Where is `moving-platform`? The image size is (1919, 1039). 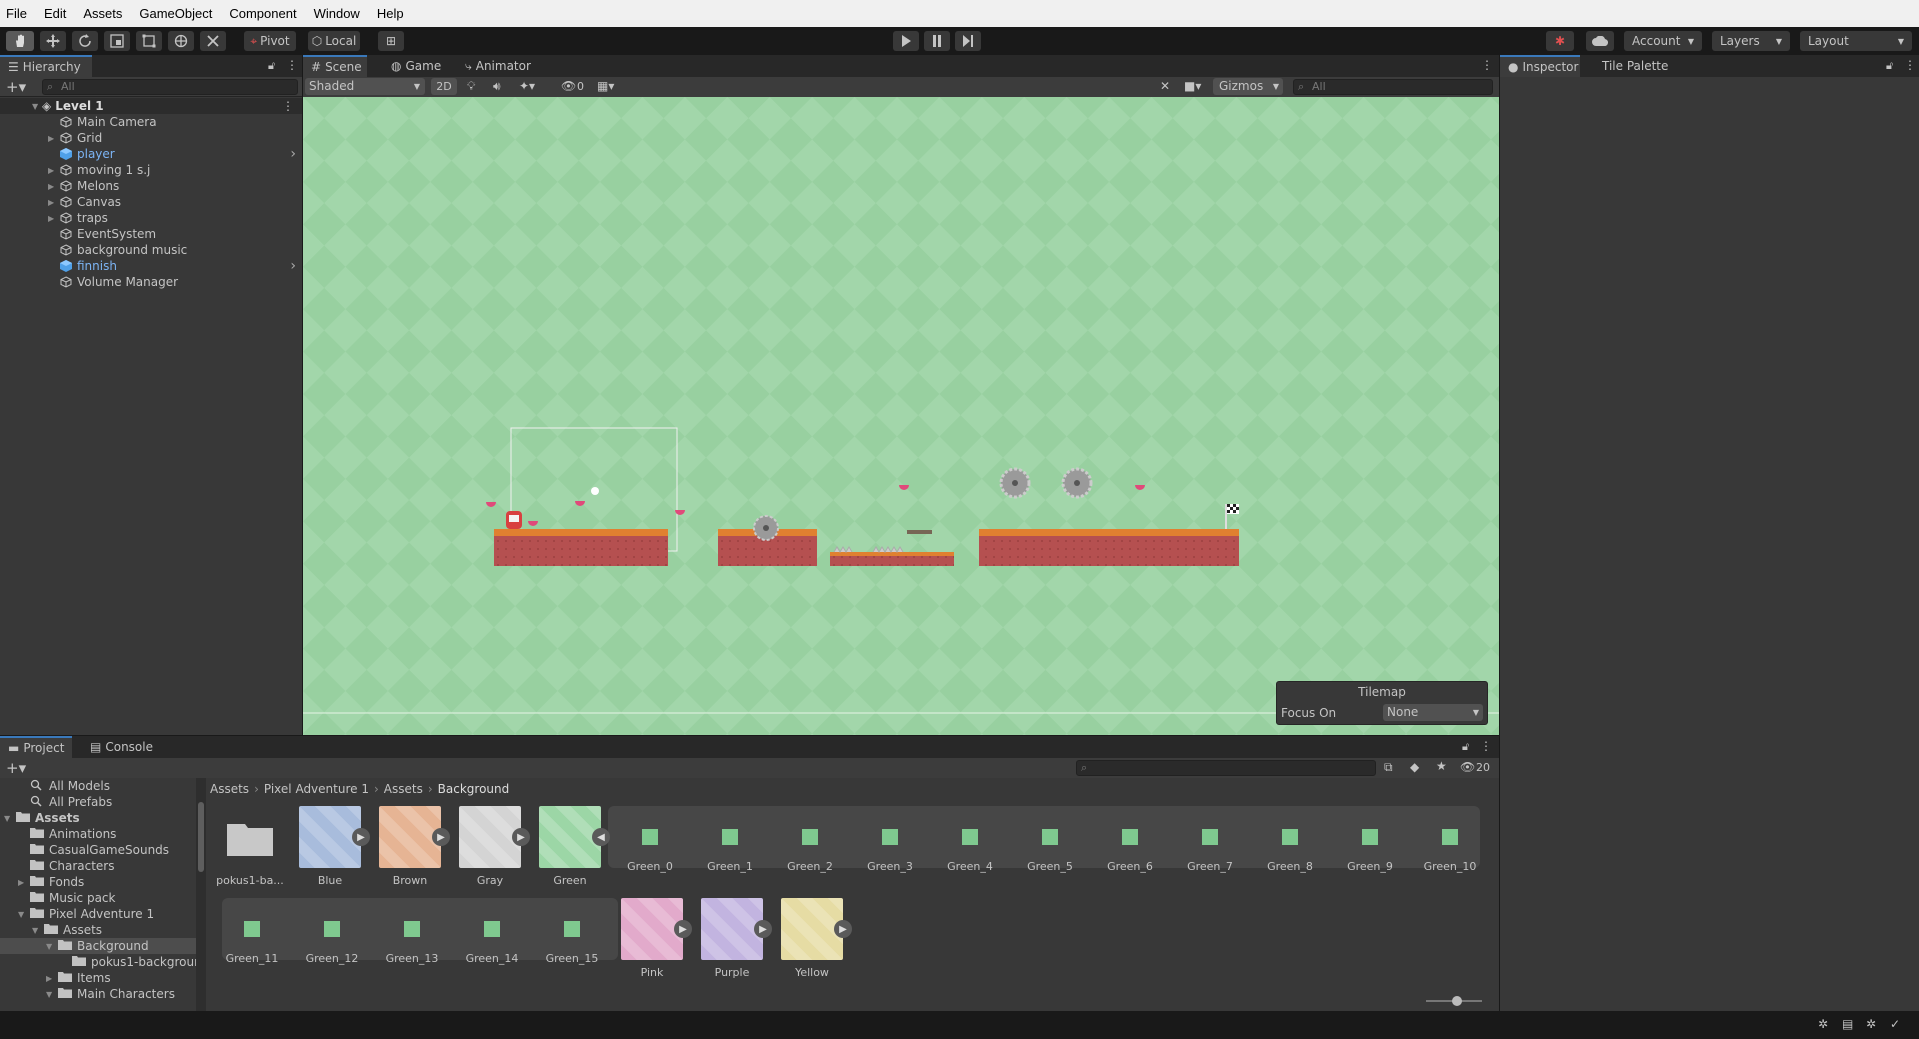 moving-platform is located at coordinates (919, 532).